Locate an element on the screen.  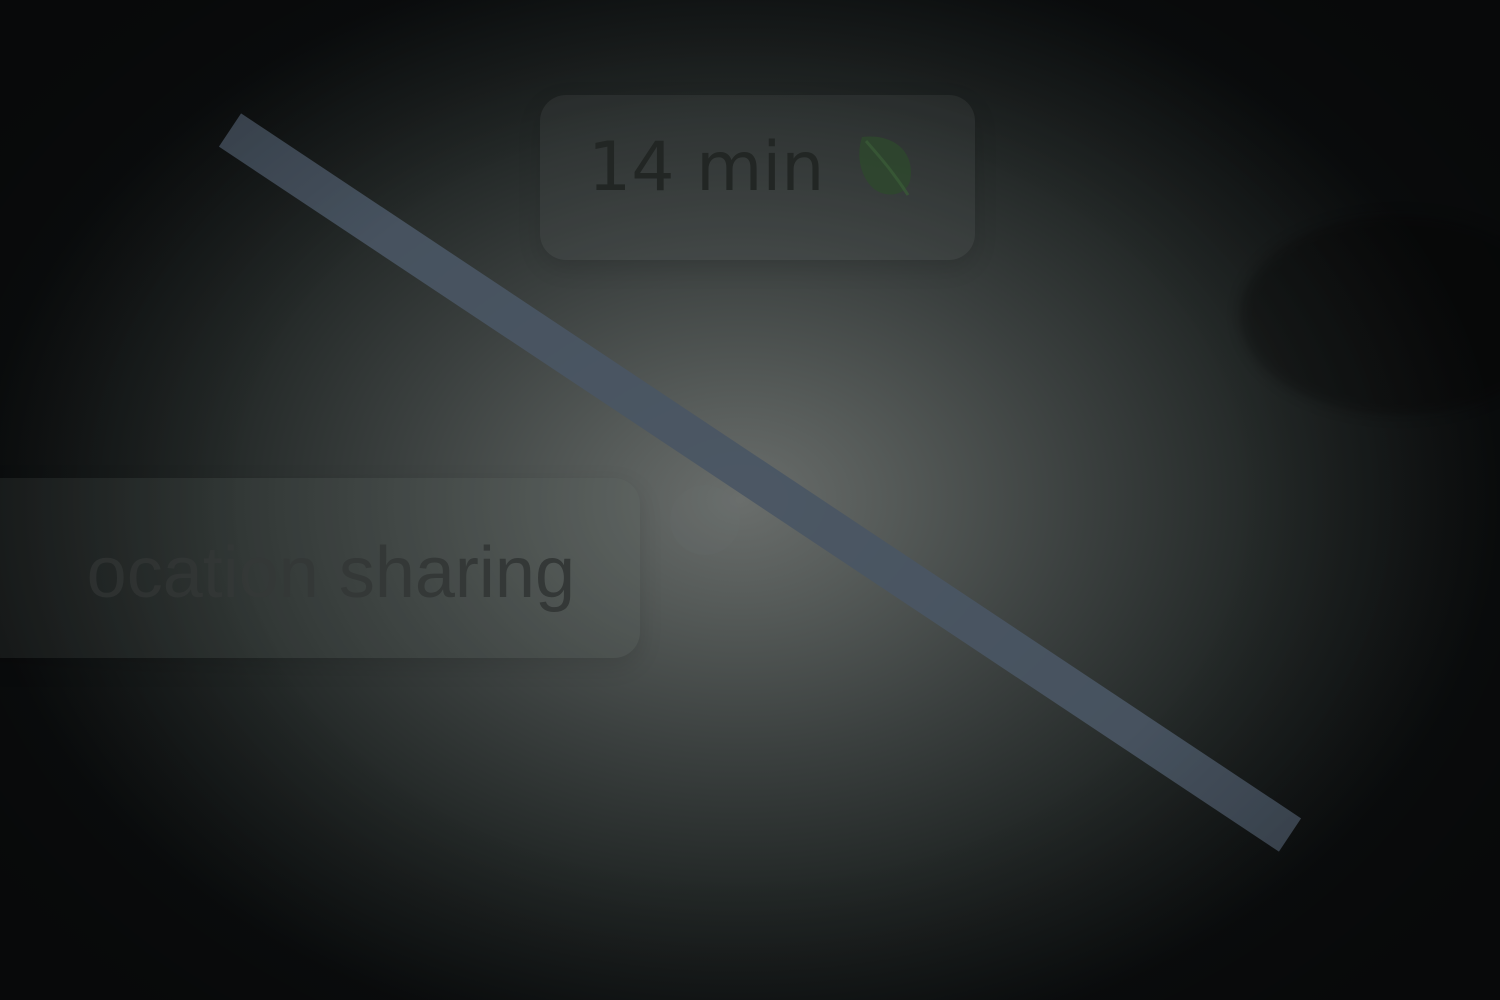
location-sharing-card: ocation sharing is located at coordinates (320, 568).